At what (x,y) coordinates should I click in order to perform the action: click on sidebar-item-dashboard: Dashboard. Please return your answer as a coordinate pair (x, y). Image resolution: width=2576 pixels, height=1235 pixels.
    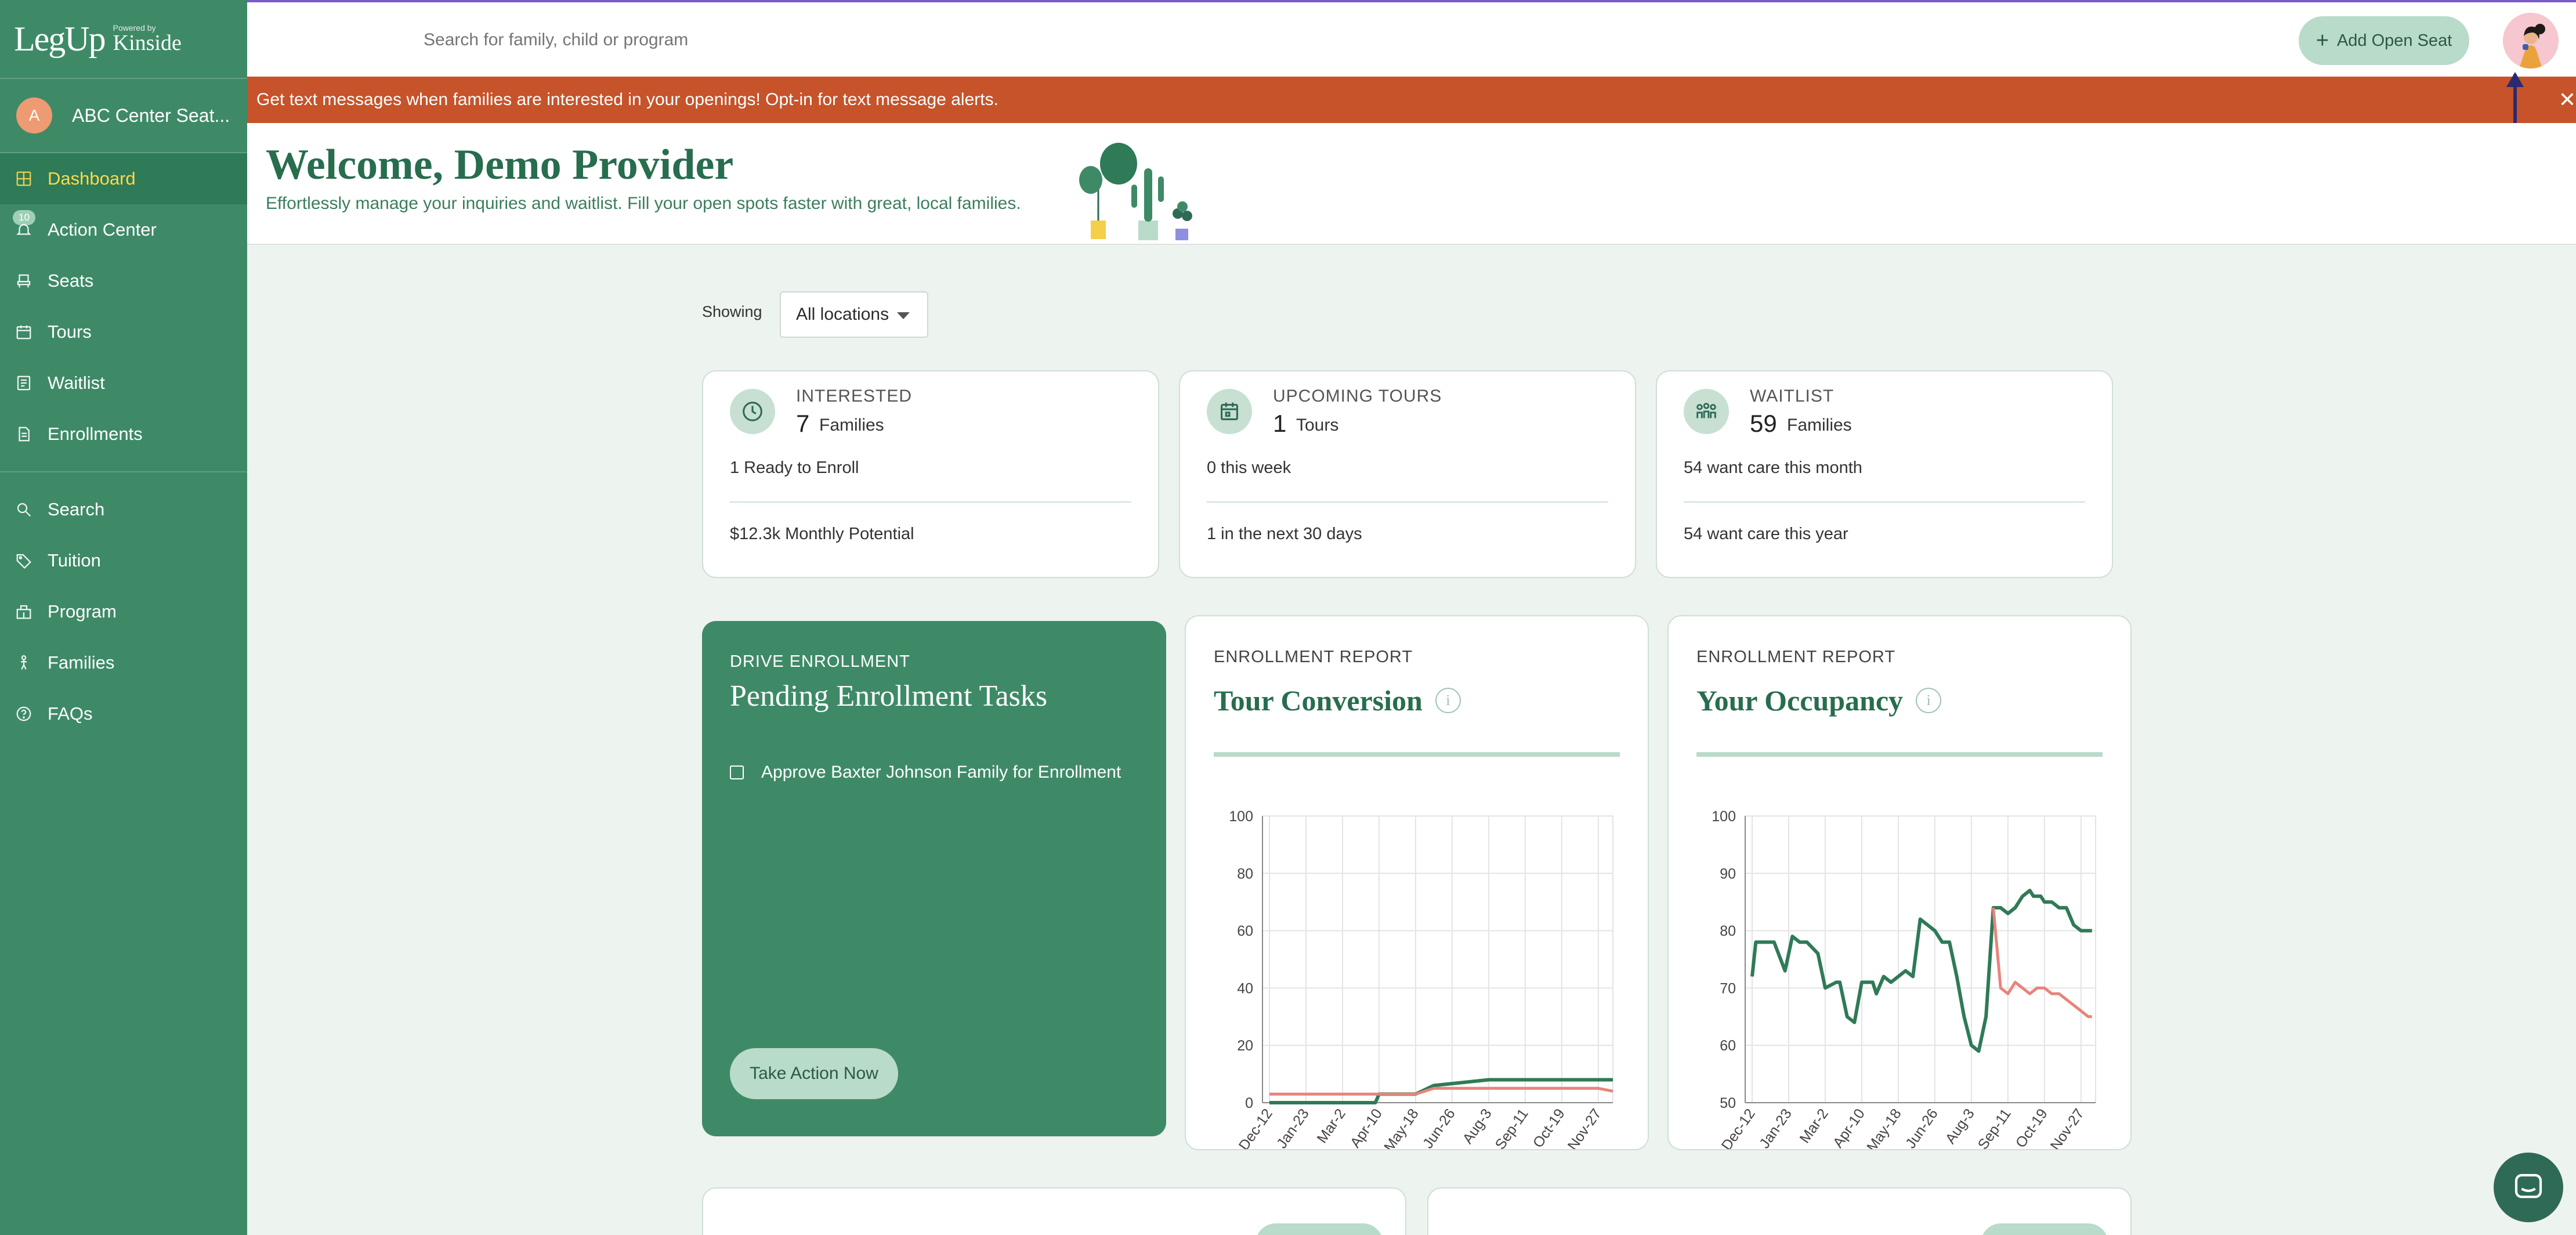
    Looking at the image, I should click on (123, 179).